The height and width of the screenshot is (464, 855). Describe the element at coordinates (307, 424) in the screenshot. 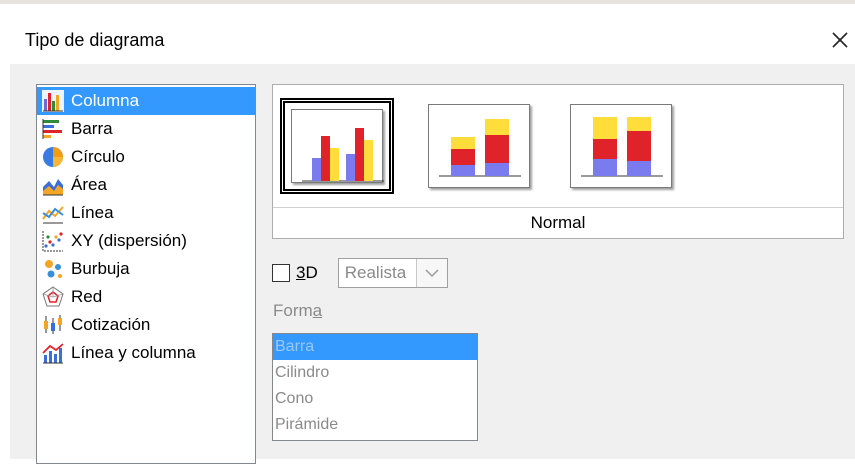

I see `shape-item-piramide: Pirámide` at that location.